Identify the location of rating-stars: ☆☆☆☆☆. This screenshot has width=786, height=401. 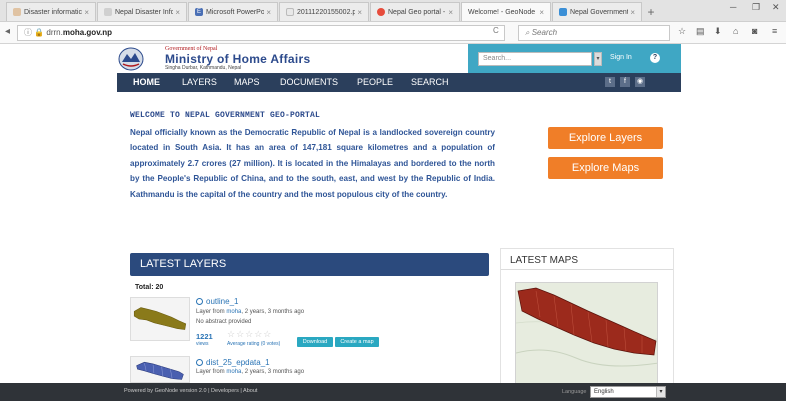
(249, 334).